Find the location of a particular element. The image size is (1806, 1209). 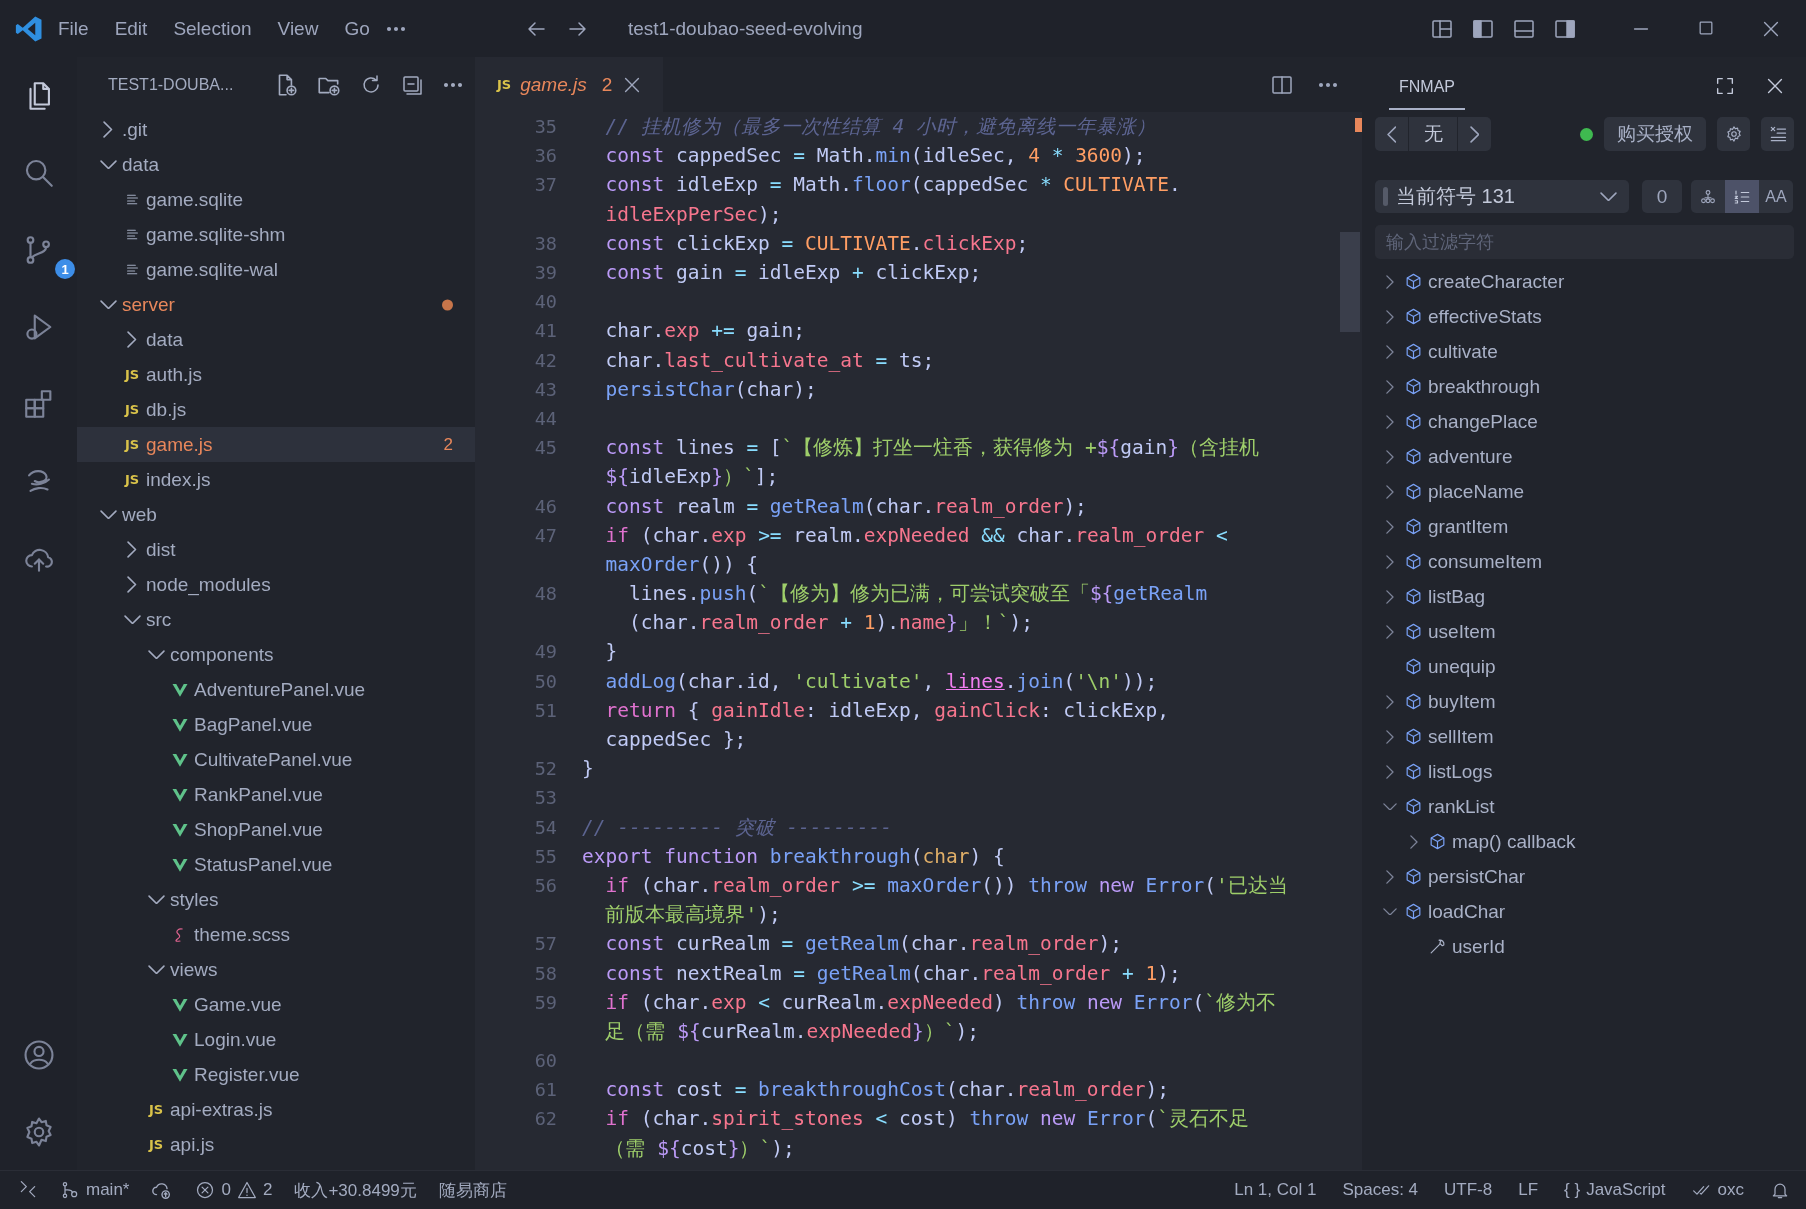

folder-row: server is located at coordinates (276, 304).